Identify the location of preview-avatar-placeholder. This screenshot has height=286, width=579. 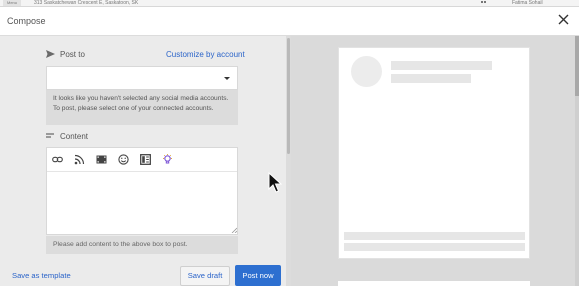
(366, 71).